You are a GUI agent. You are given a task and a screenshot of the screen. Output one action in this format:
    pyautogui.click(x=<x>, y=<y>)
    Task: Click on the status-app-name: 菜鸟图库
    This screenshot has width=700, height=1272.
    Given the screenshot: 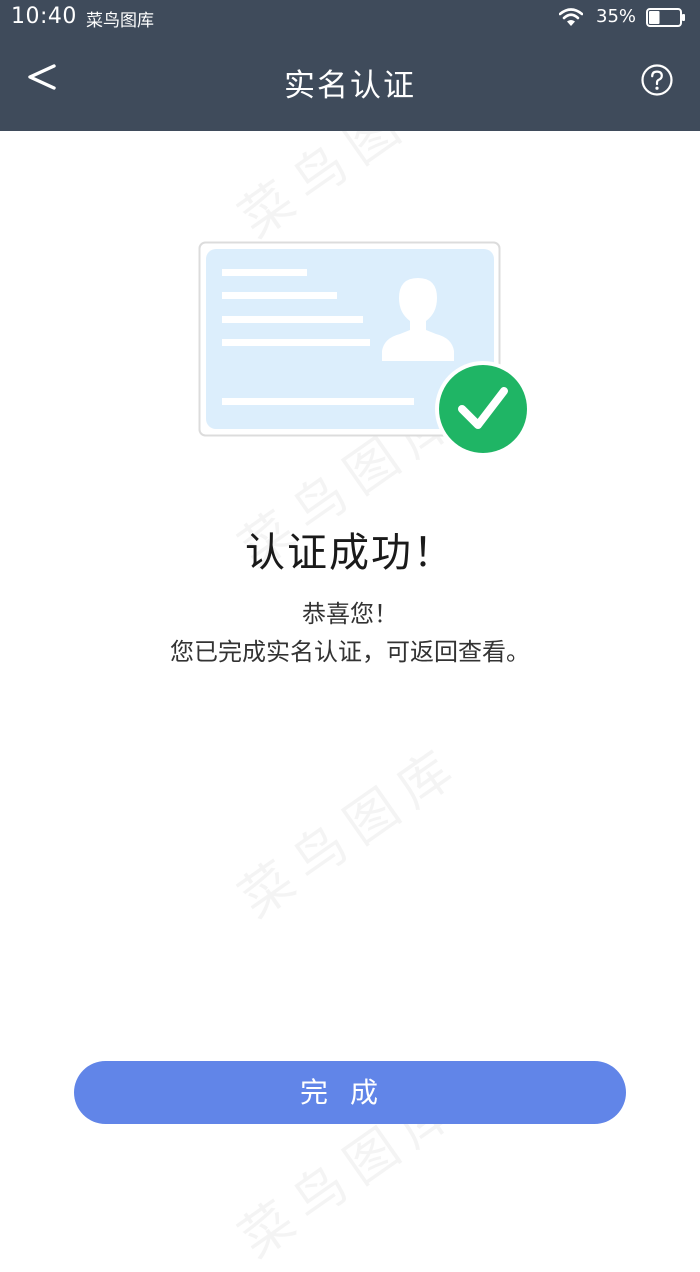 What is the action you would take?
    pyautogui.click(x=120, y=21)
    